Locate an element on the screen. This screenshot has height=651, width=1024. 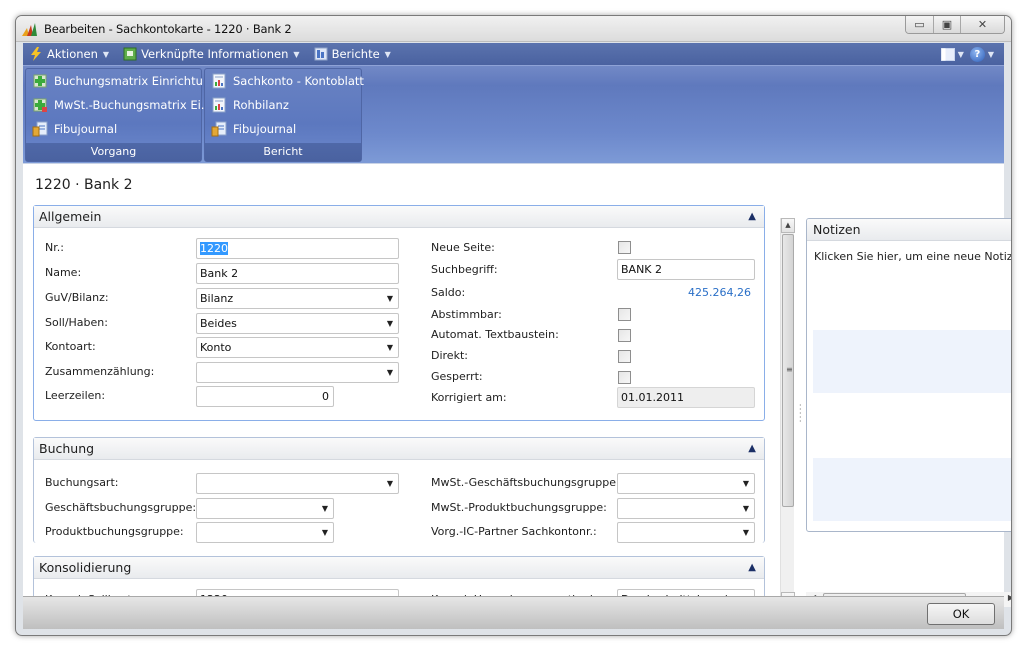
layout-icon is located at coordinates (947, 54).